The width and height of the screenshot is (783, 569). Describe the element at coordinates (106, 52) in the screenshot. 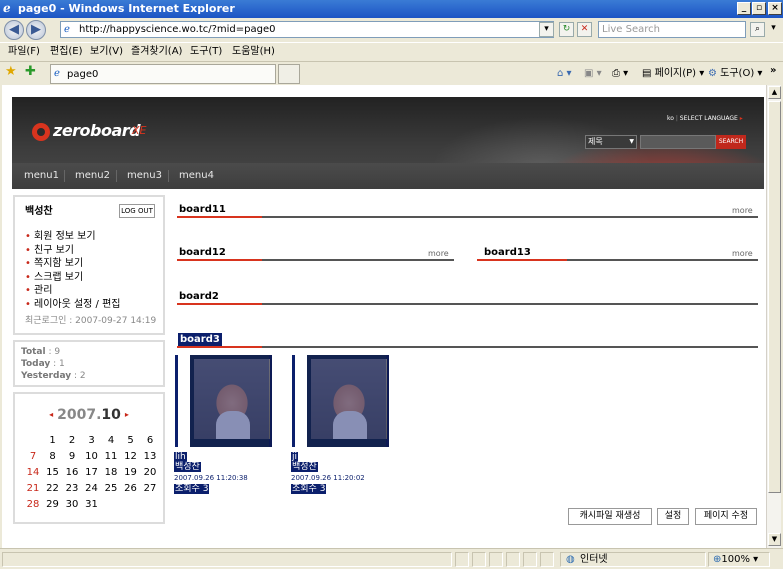

I see `menu-view: 보기(V)` at that location.